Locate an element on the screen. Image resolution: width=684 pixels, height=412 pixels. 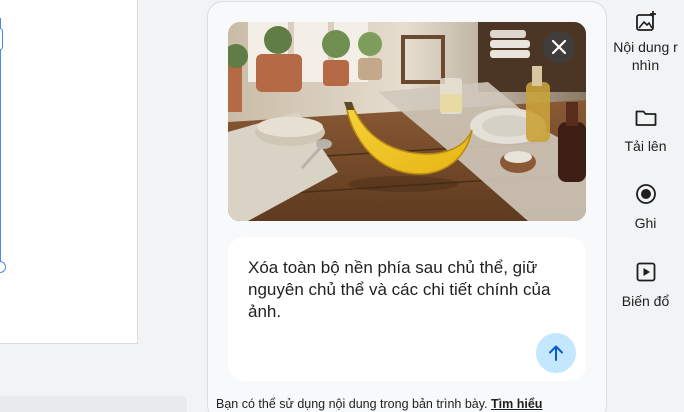
send-button is located at coordinates (556, 353).